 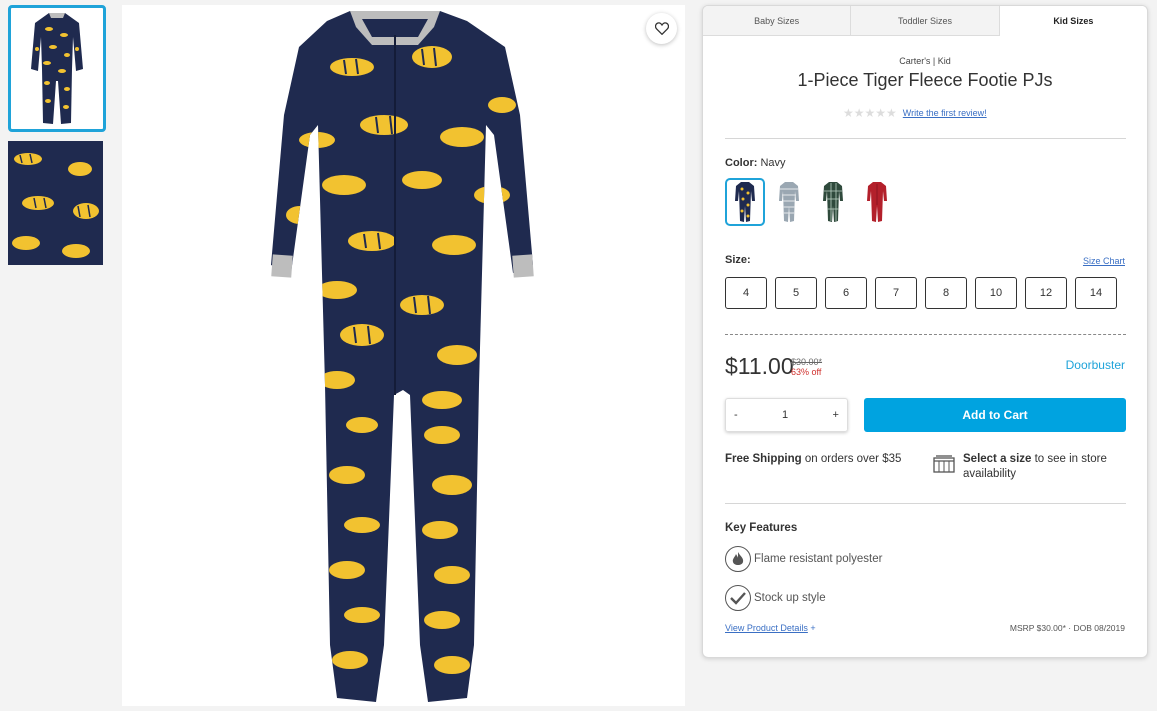 What do you see at coordinates (1095, 365) in the screenshot?
I see `doorbuster-badge: Doorbuster` at bounding box center [1095, 365].